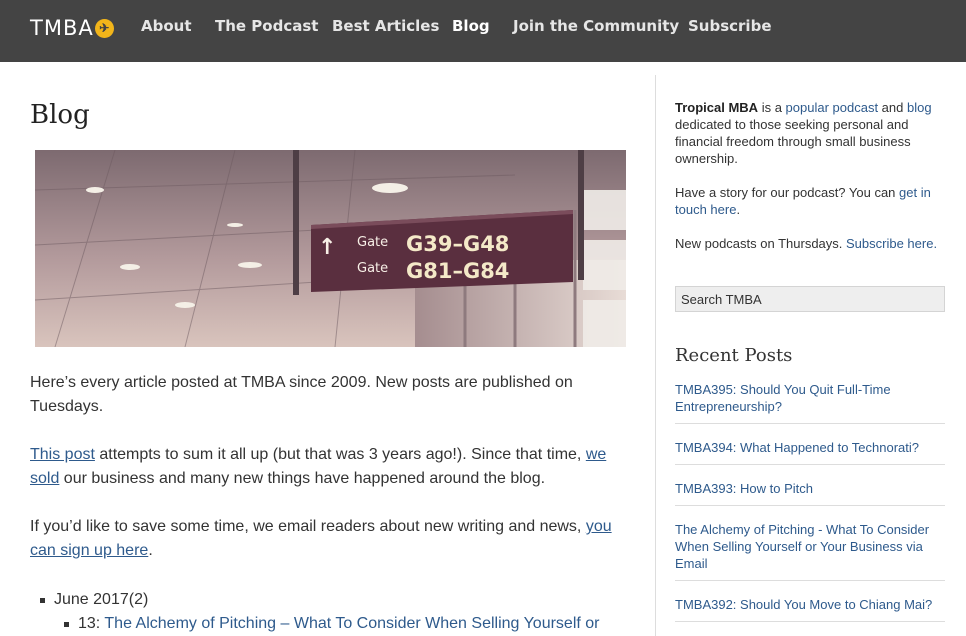 The image size is (966, 636). I want to click on sign-gate-range-1: G39–G48, so click(457, 244).